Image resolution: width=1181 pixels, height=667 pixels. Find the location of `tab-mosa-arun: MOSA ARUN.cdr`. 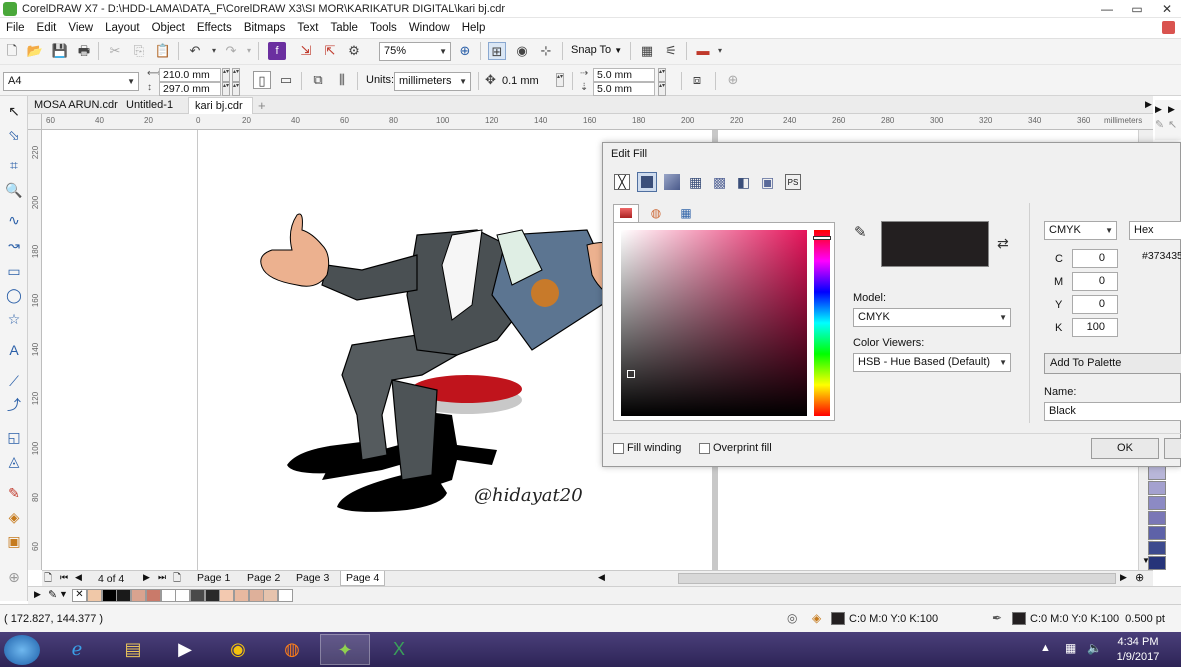

tab-mosa-arun: MOSA ARUN.cdr is located at coordinates (76, 105).